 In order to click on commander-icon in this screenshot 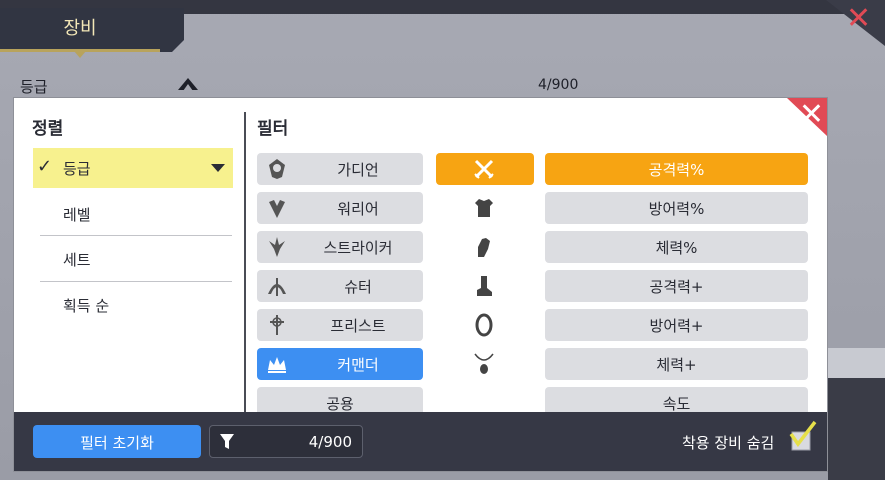, I will do `click(277, 365)`.